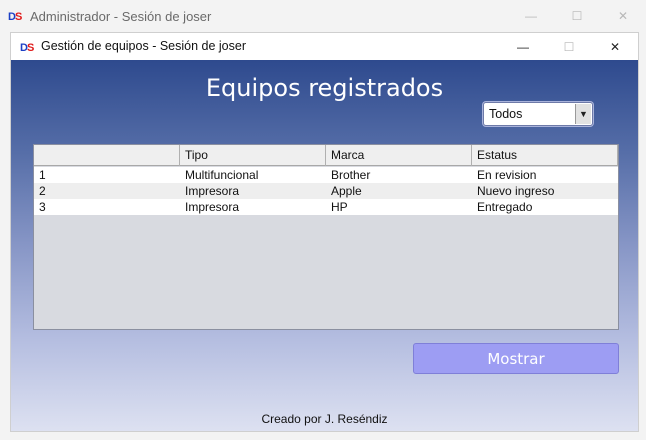 The image size is (646, 440). I want to click on inner-window-controls: — ☐ ✕, so click(569, 46).